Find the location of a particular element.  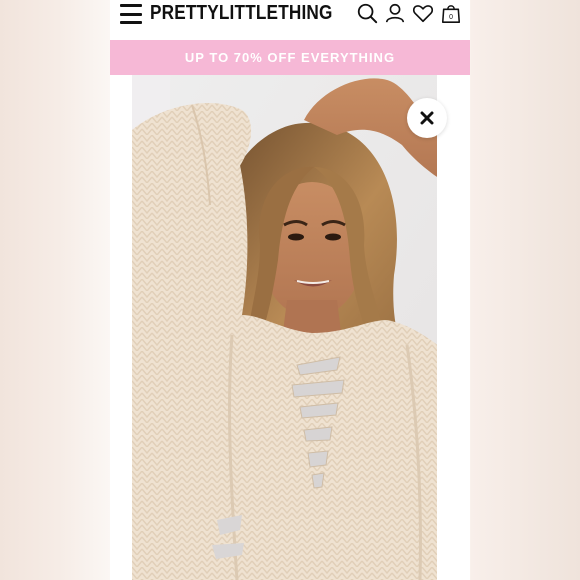

header-icons: 0 is located at coordinates (409, 13).